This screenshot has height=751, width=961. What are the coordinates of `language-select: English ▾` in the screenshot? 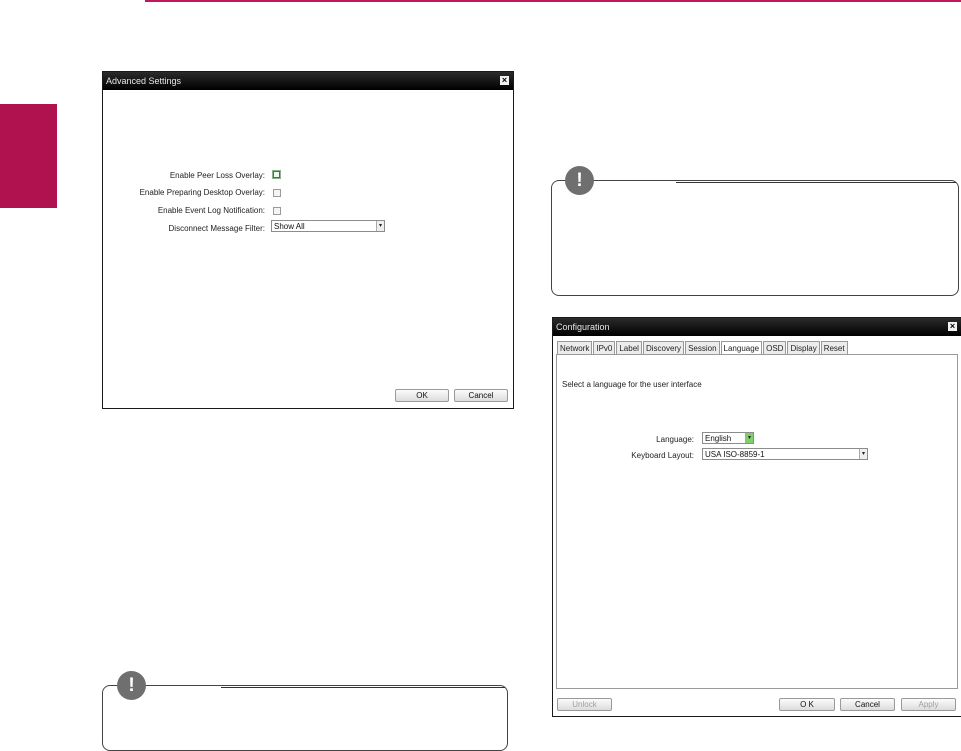 It's located at (728, 438).